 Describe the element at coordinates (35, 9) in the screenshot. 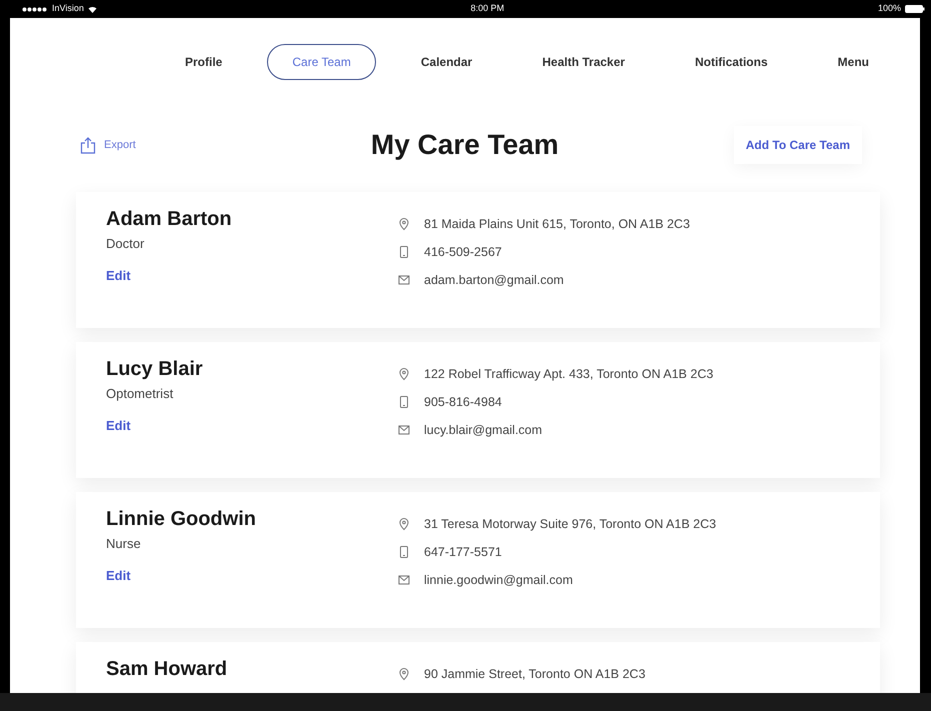

I see `signal-icon` at that location.